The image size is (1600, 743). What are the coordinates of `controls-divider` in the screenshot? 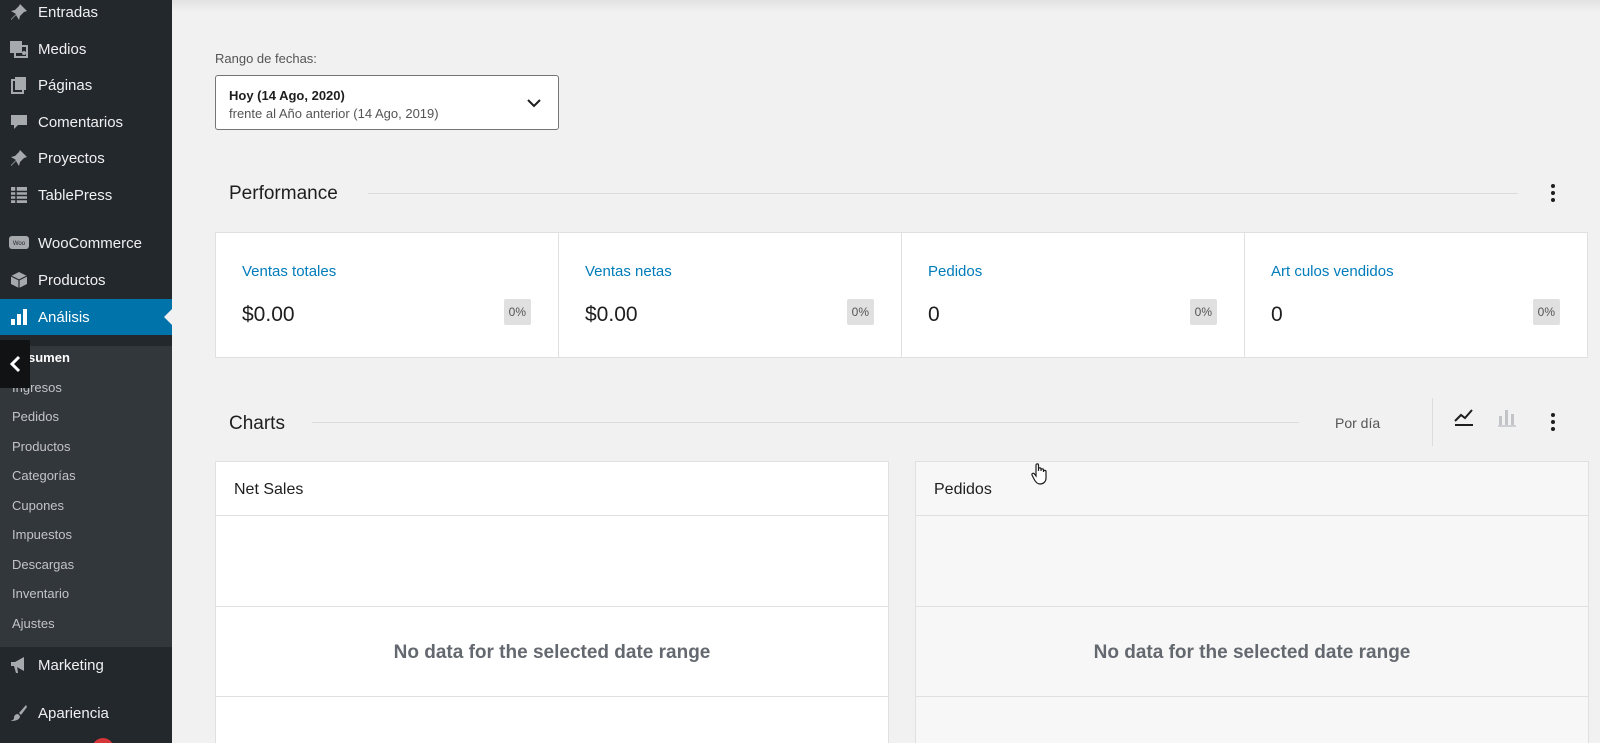 It's located at (1432, 422).